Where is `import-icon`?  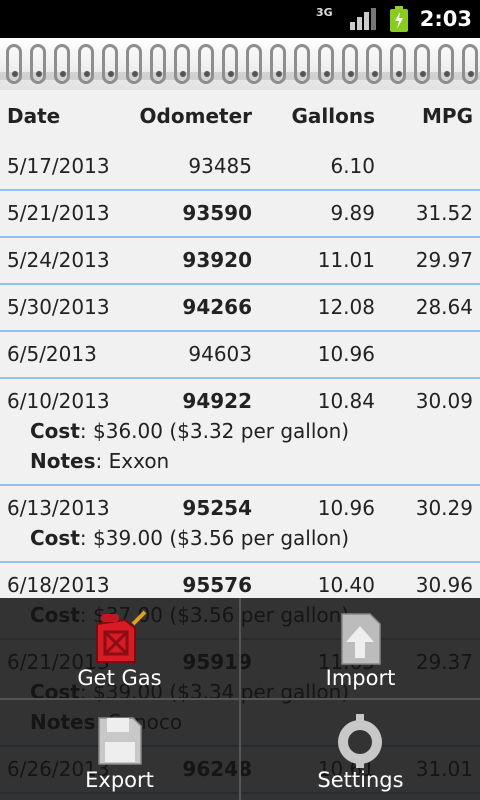 import-icon is located at coordinates (361, 639).